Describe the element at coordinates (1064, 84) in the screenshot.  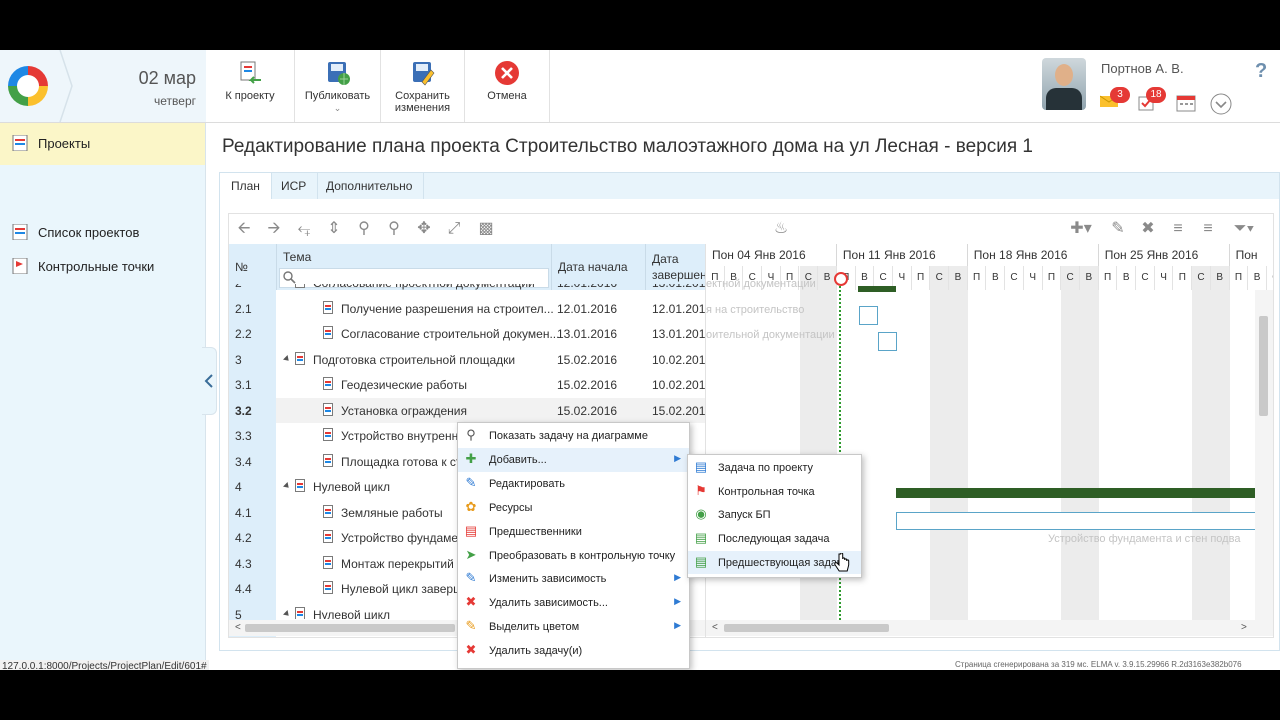
I see `user-avatar` at that location.